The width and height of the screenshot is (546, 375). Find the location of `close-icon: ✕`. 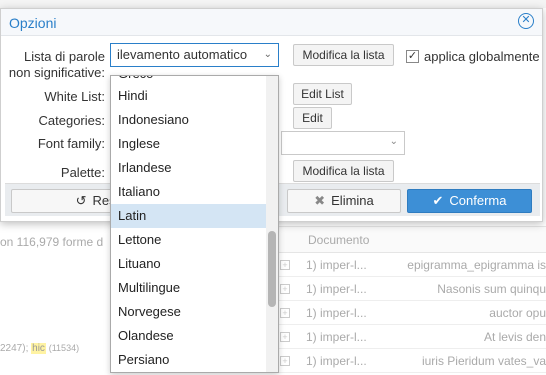

close-icon: ✕ is located at coordinates (526, 21).